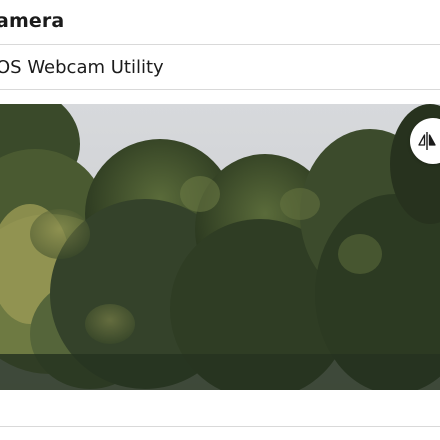 The image size is (440, 440). Describe the element at coordinates (32, 21) in the screenshot. I see `section-title-text: Camera` at that location.